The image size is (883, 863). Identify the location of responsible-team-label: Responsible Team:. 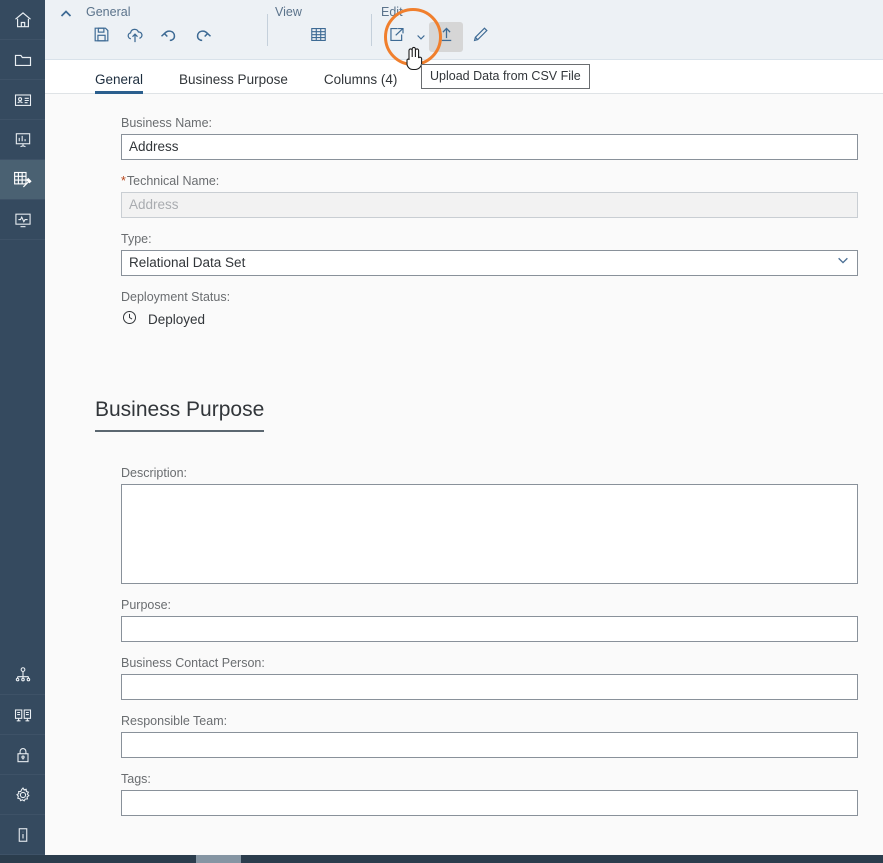
(174, 721).